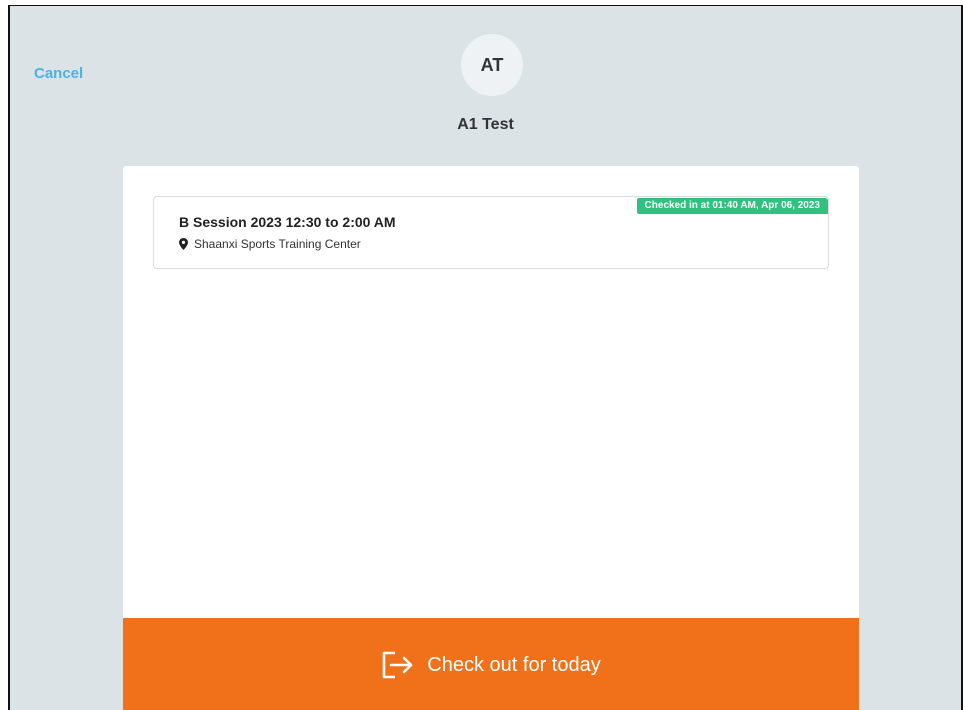 The width and height of the screenshot is (963, 710). I want to click on avatar-initials: AT, so click(492, 64).